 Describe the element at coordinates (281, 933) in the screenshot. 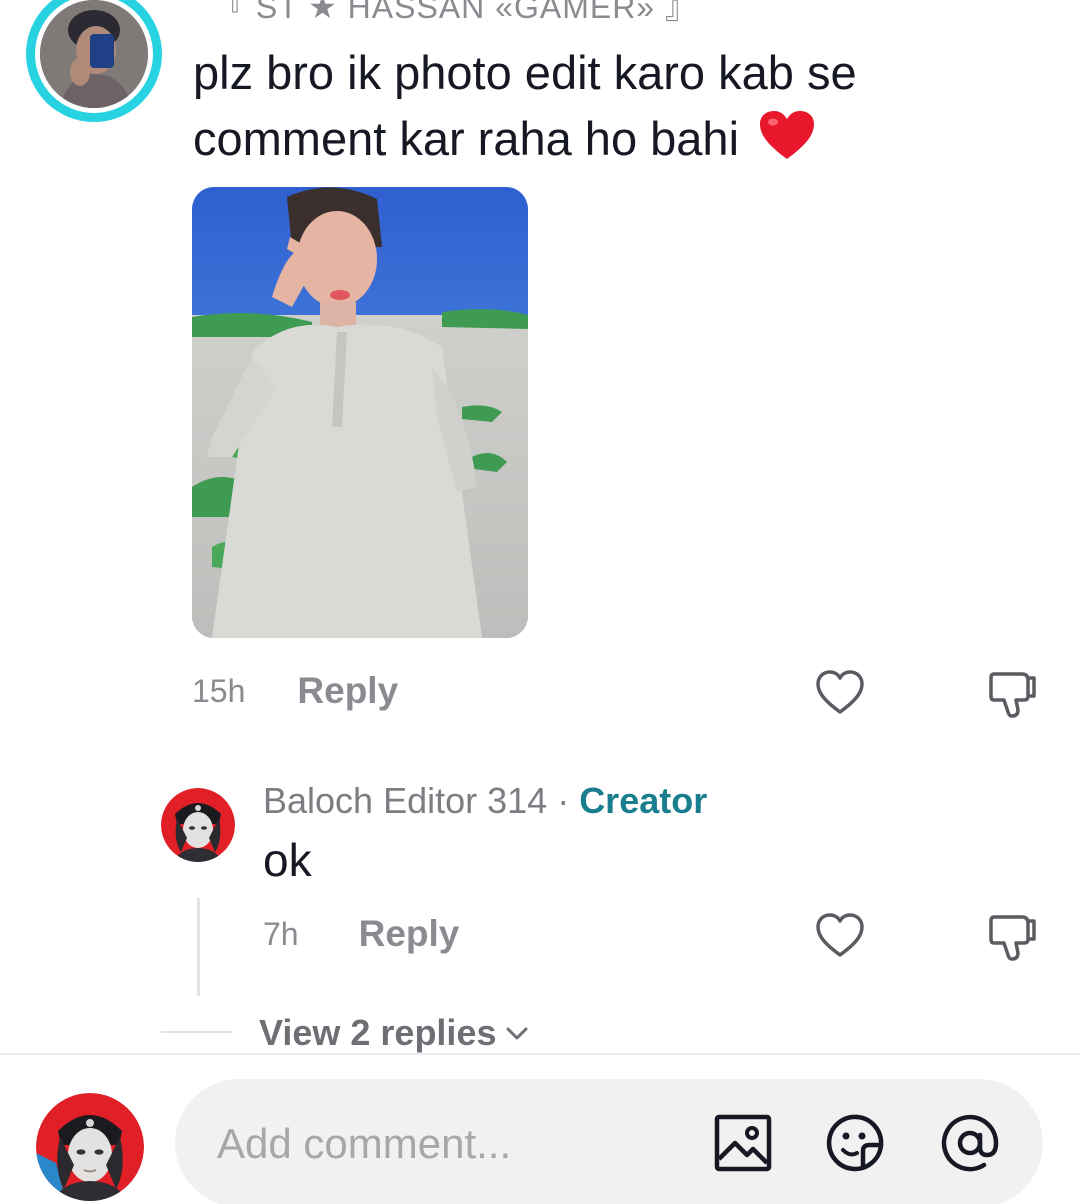

I see `reply-time: 7h` at that location.